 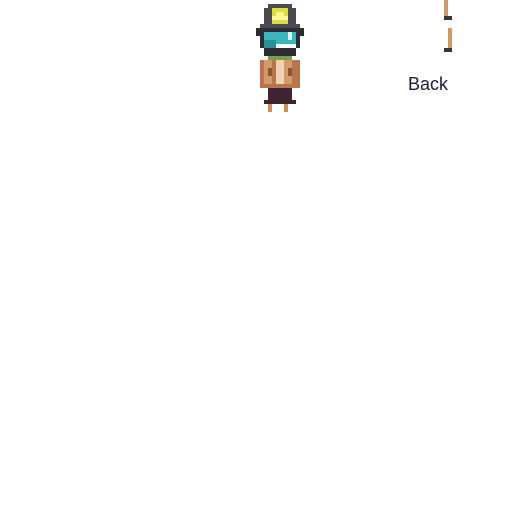 I want to click on back-button: Back, so click(x=428, y=84).